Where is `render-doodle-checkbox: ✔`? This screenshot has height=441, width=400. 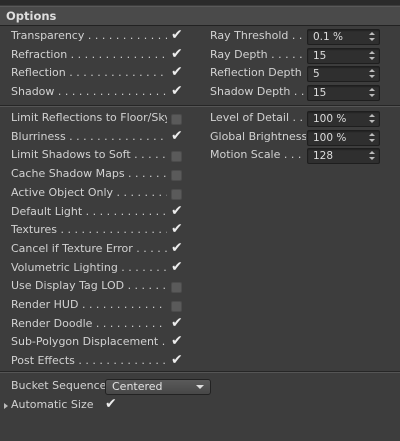
render-doodle-checkbox: ✔ is located at coordinates (177, 323).